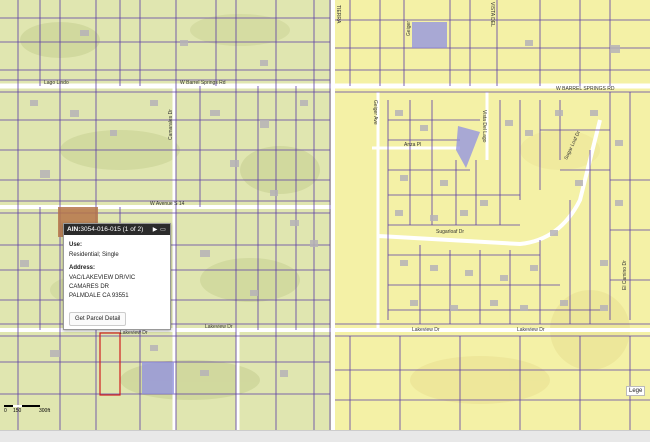  Describe the element at coordinates (325, 436) in the screenshot. I see `footer-bar` at that location.